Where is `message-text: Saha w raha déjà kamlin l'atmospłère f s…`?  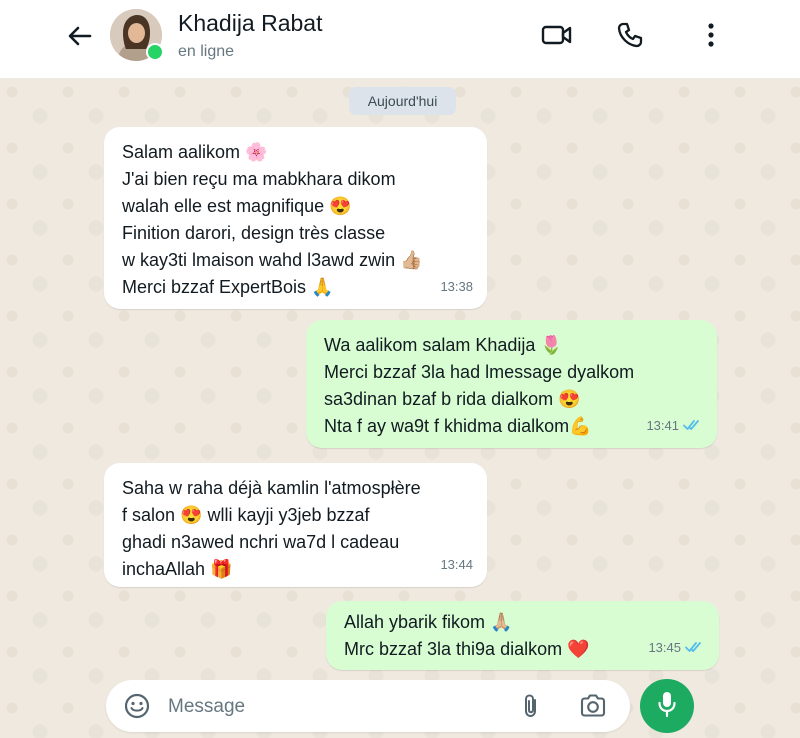
message-text: Saha w raha déjà kamlin l'atmospłère f s… is located at coordinates (271, 528).